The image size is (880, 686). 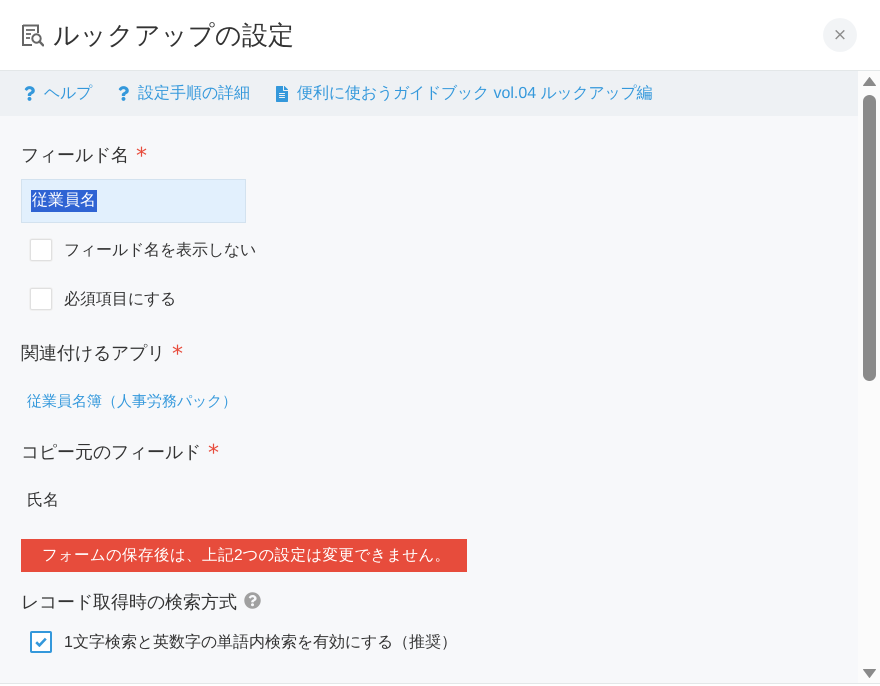 I want to click on guidebook-link: 便利に使おうガイドブック vol.04 ルックアップ編, so click(x=464, y=93).